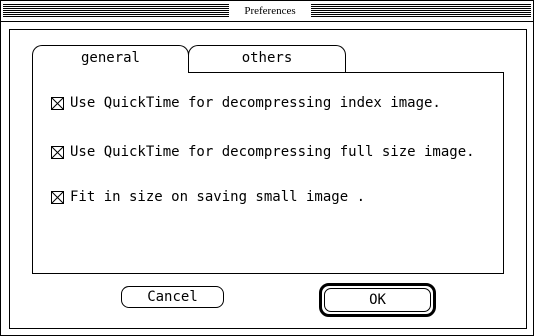  I want to click on cancel-button: Cancel, so click(172, 297).